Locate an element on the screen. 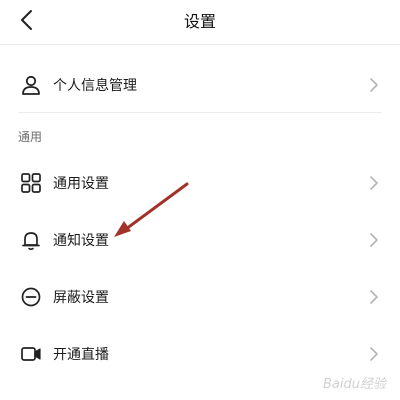 This screenshot has height=400, width=400. row-label: 屏蔽设置 is located at coordinates (81, 298).